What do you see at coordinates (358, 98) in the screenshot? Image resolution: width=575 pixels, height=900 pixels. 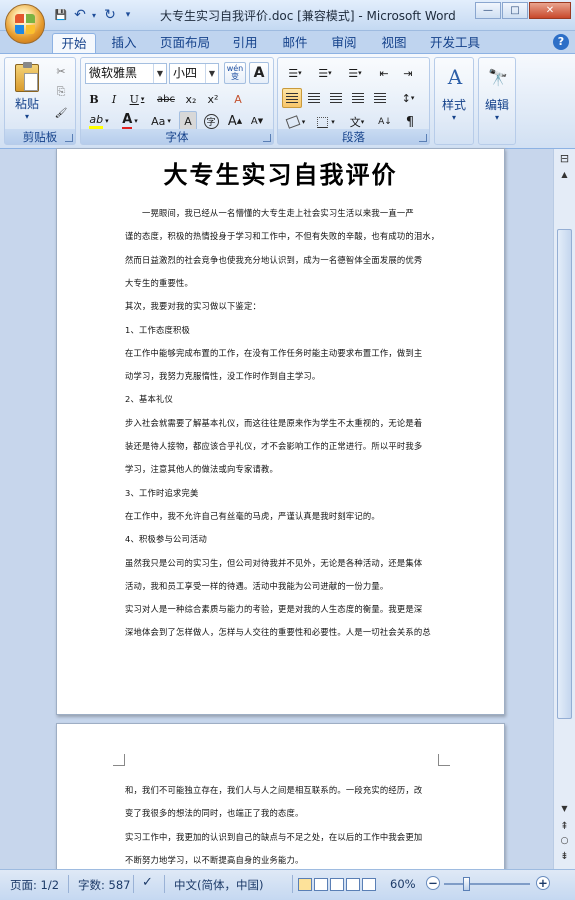 I see `justify-button` at bounding box center [358, 98].